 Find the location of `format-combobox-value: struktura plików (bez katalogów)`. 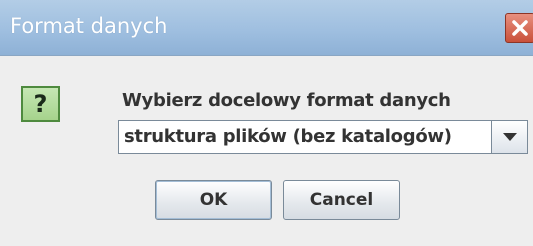

format-combobox-value: struktura plików (bez katalogów) is located at coordinates (288, 136).